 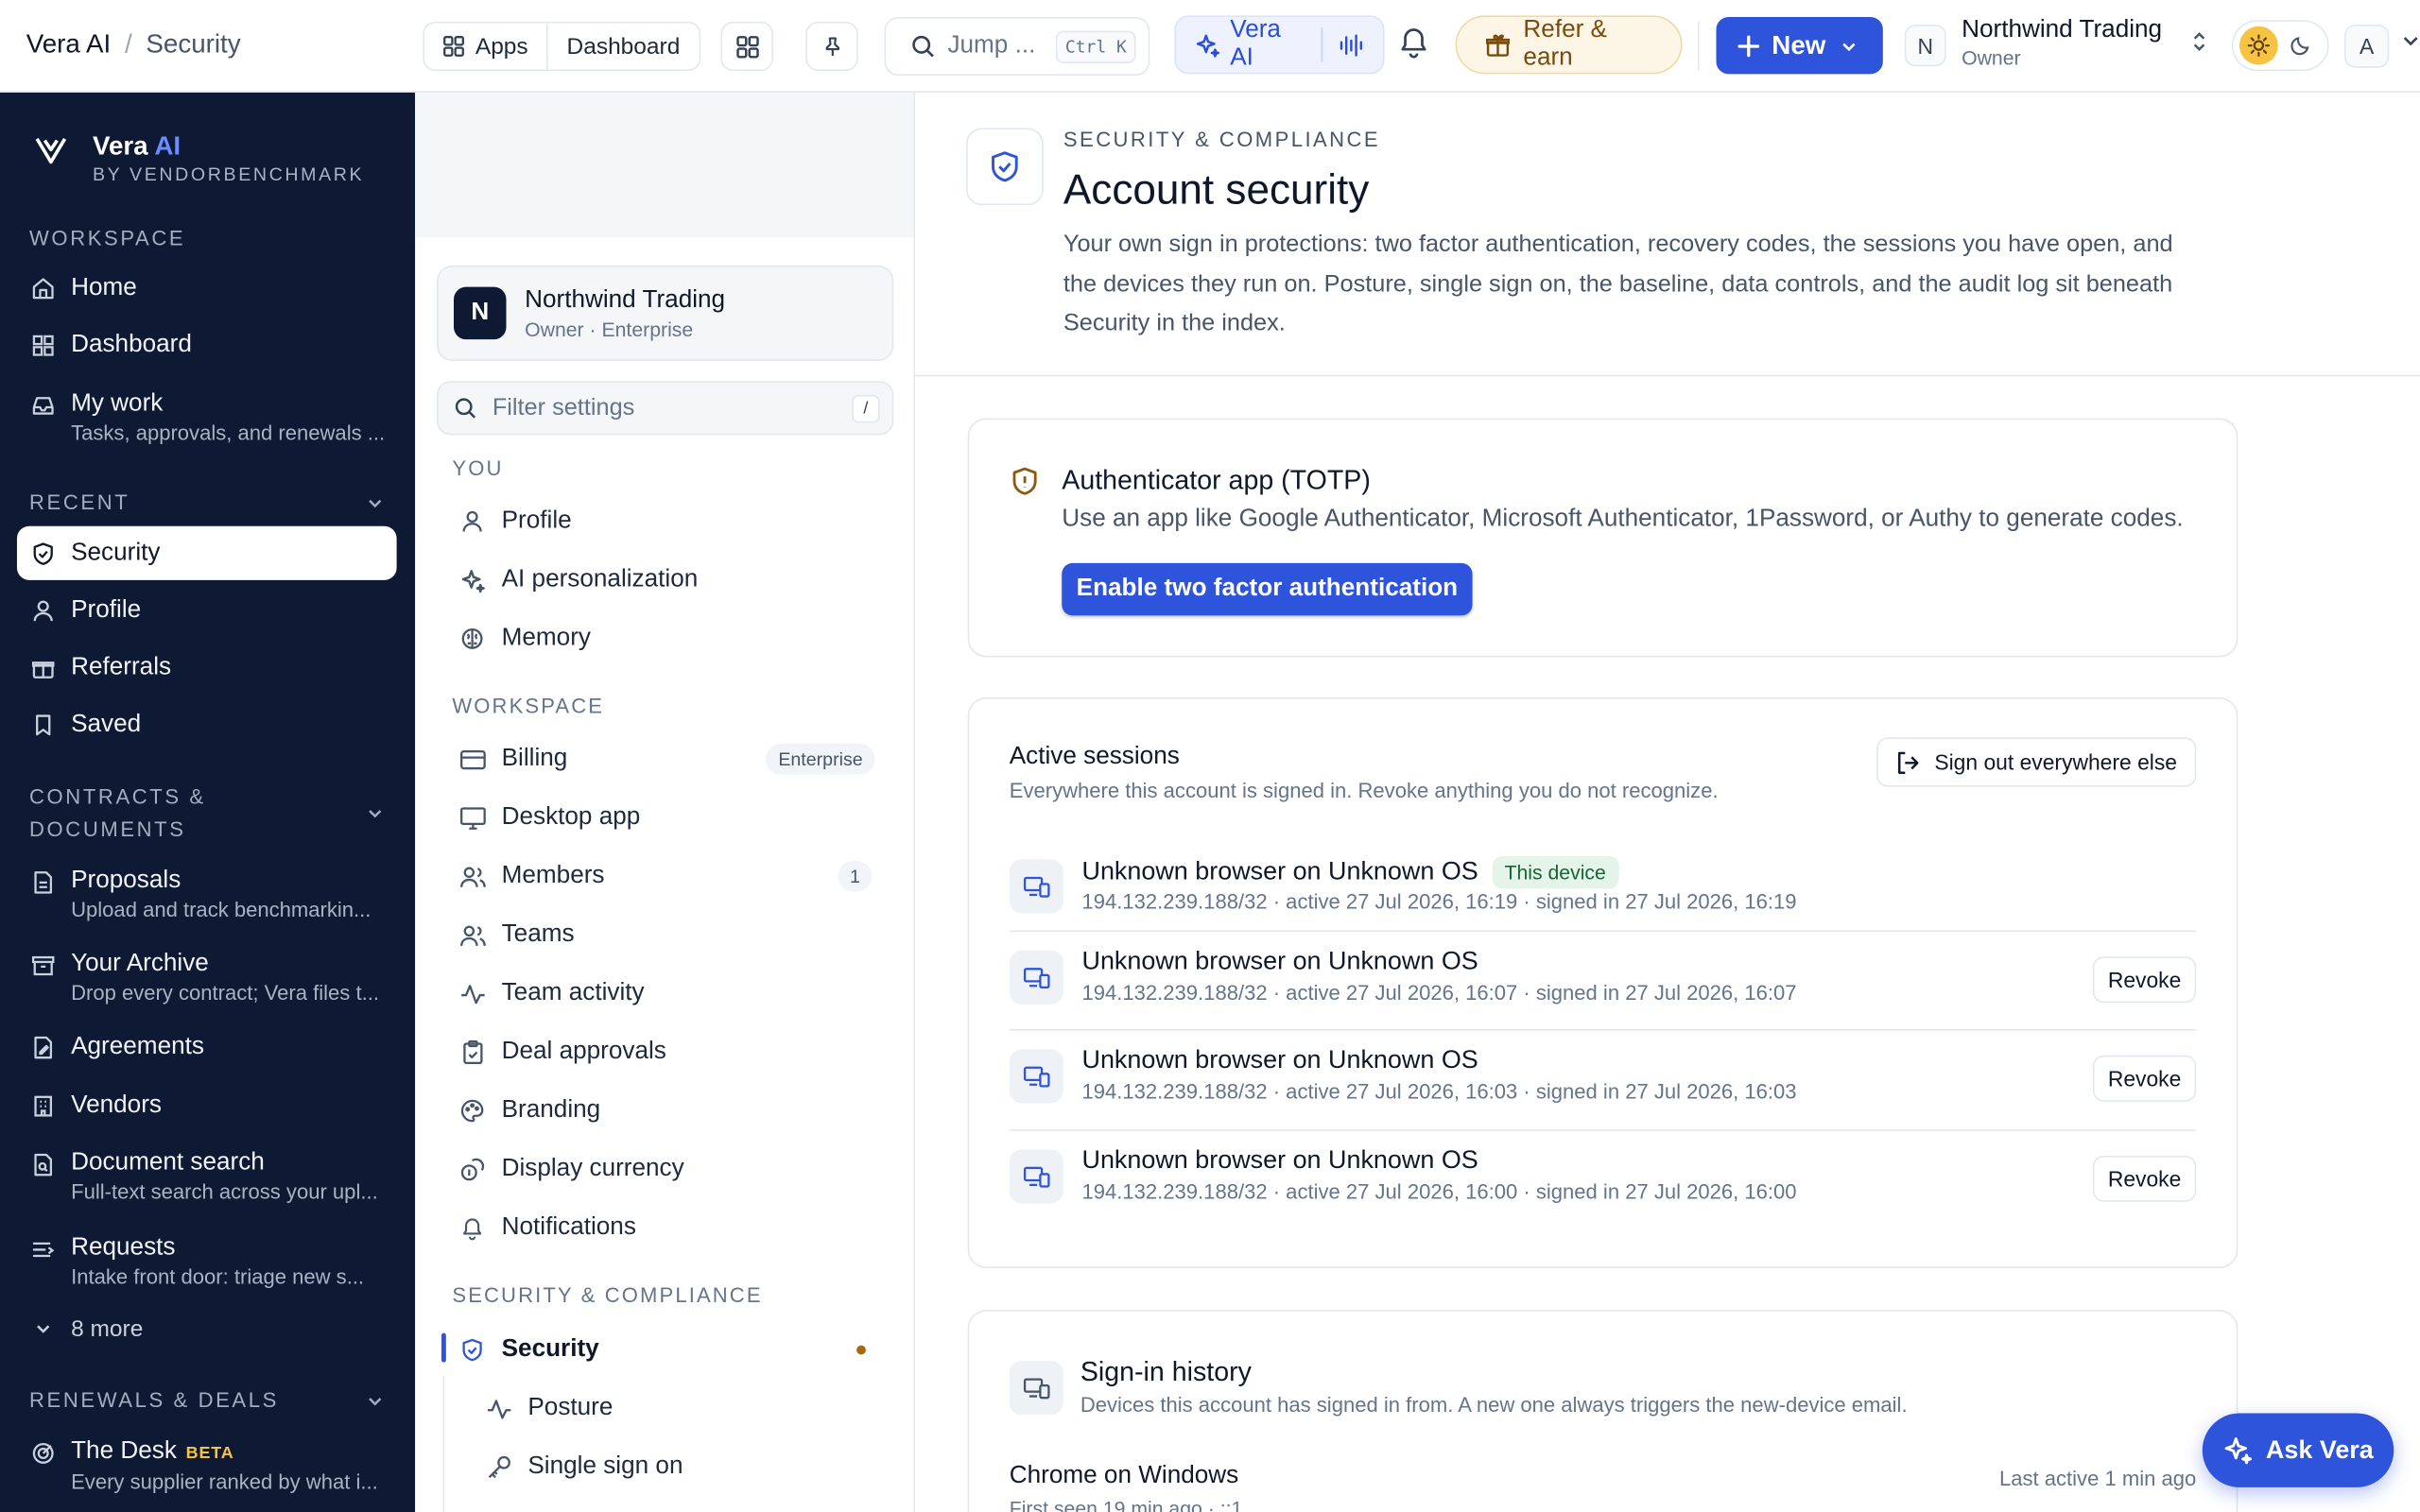 What do you see at coordinates (666, 876) in the screenshot?
I see `settings-item-members: Members 1` at bounding box center [666, 876].